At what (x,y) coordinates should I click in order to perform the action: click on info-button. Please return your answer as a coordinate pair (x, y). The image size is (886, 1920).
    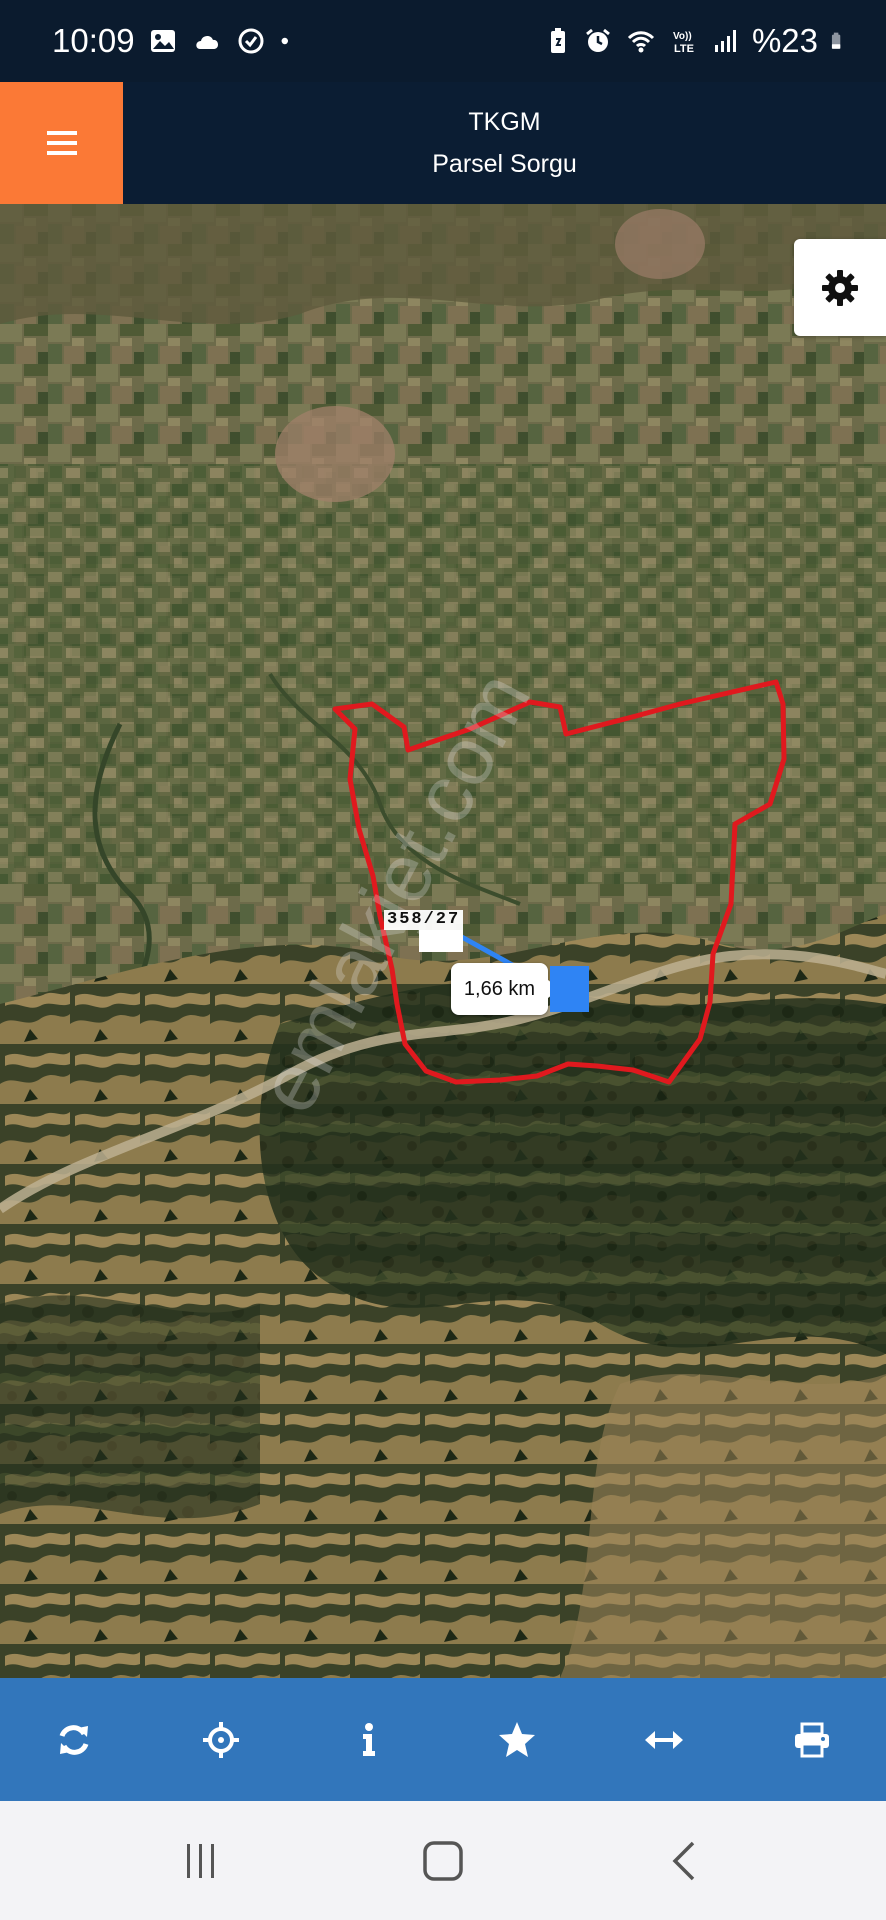
    Looking at the image, I should click on (369, 1740).